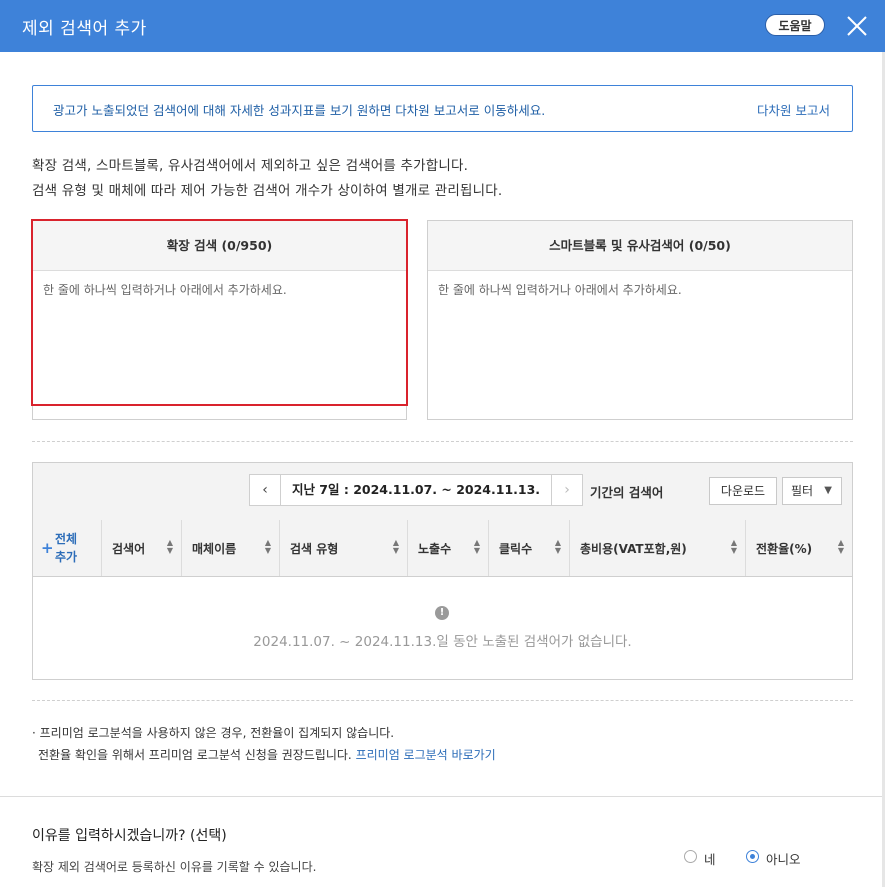 Image resolution: width=885 pixels, height=887 pixels. I want to click on chevron-right-icon: ›, so click(566, 490).